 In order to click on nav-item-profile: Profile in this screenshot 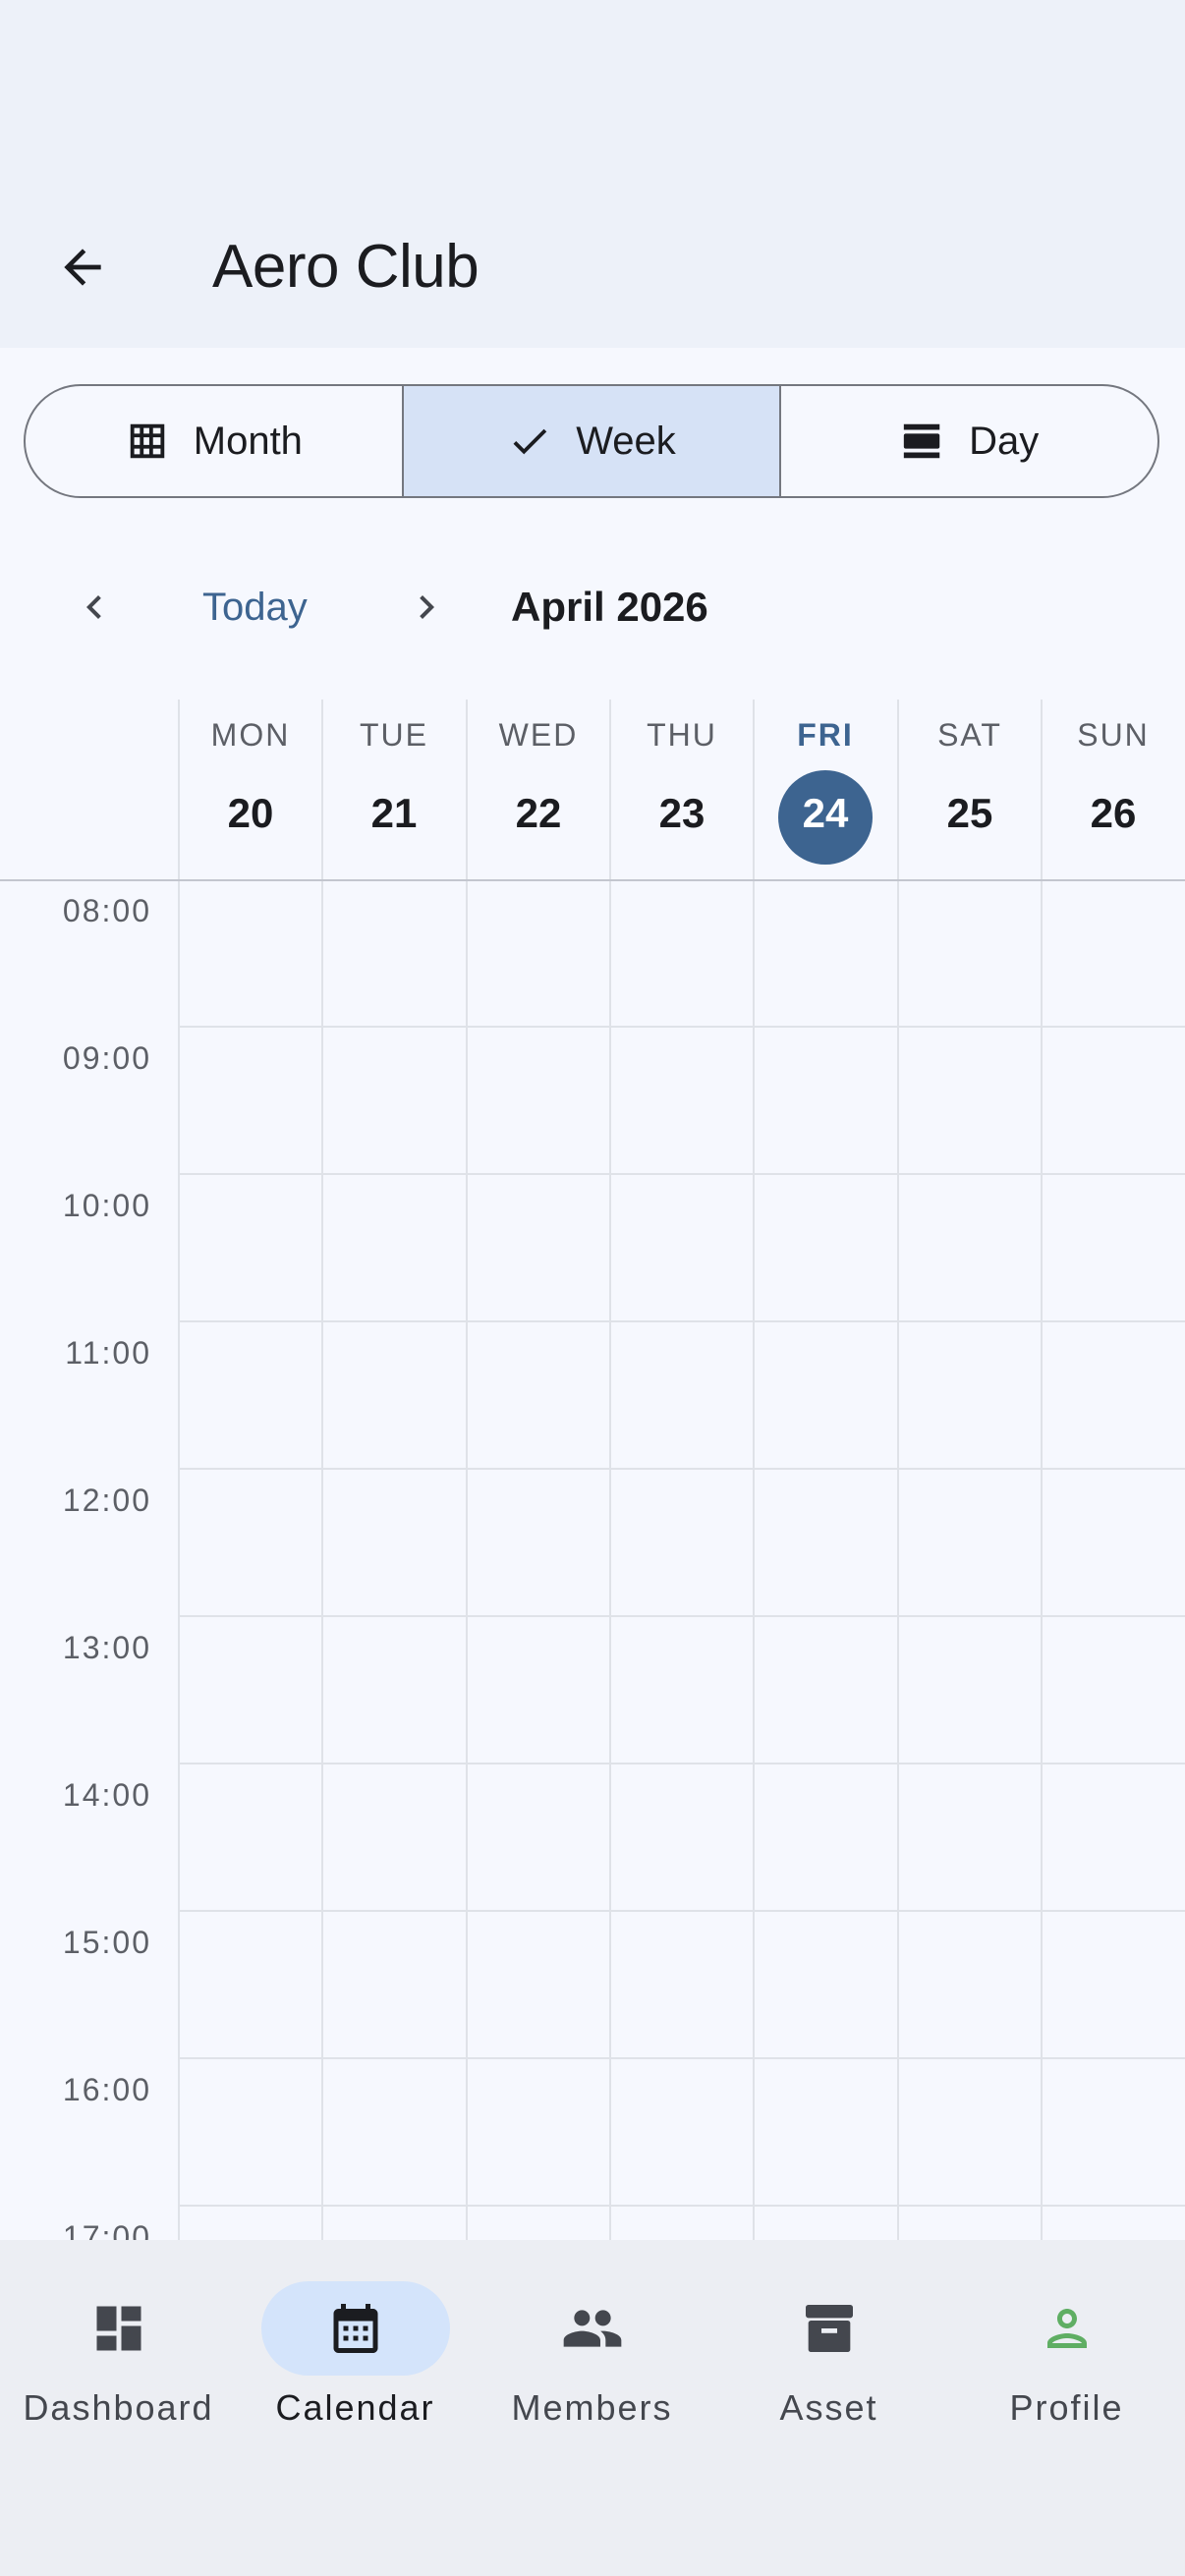, I will do `click(1067, 2359)`.